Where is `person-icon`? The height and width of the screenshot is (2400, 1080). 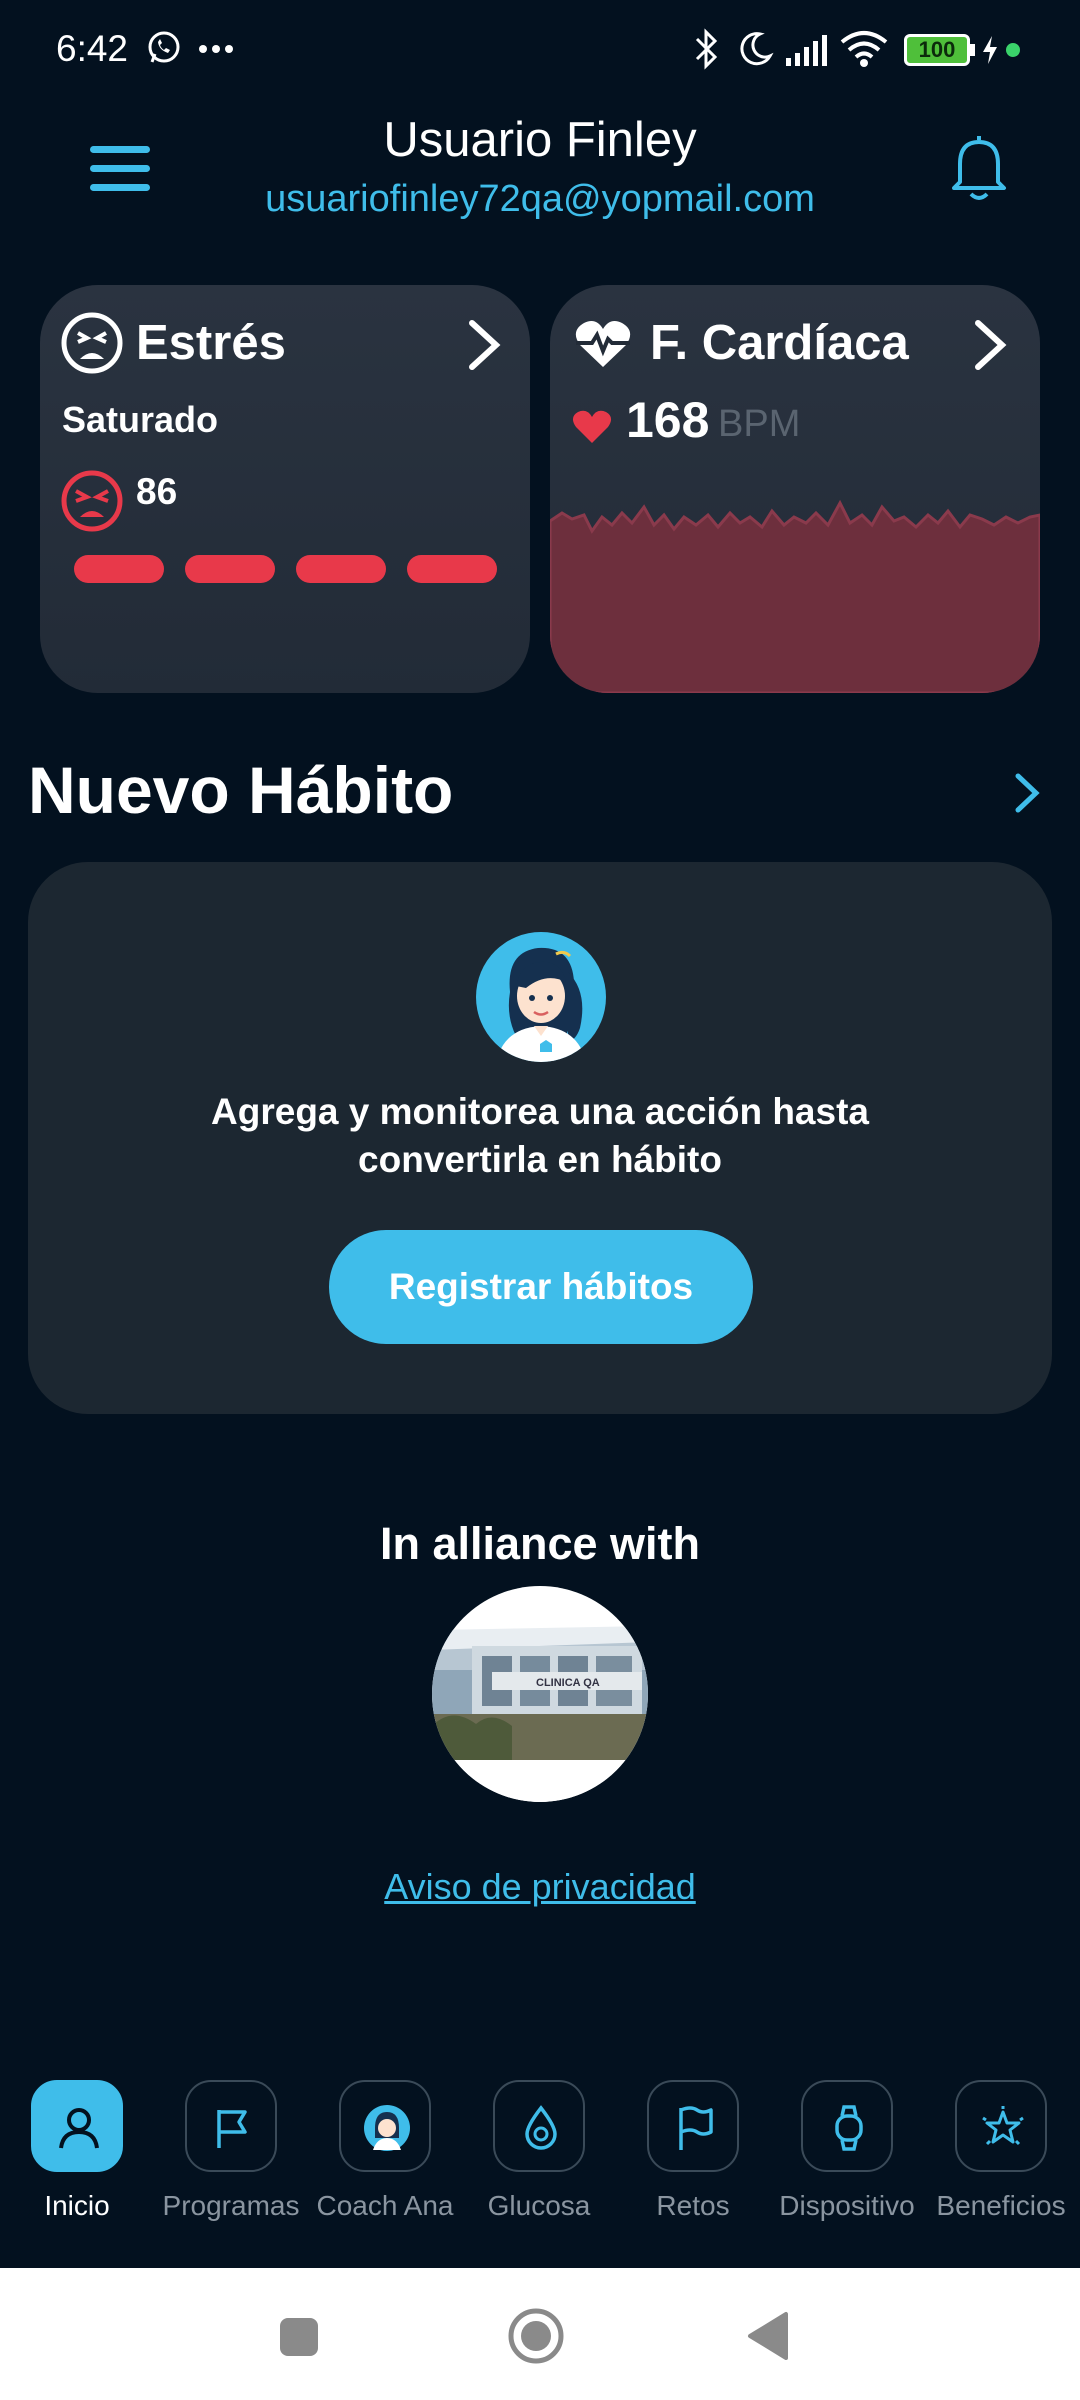
person-icon is located at coordinates (79, 2128).